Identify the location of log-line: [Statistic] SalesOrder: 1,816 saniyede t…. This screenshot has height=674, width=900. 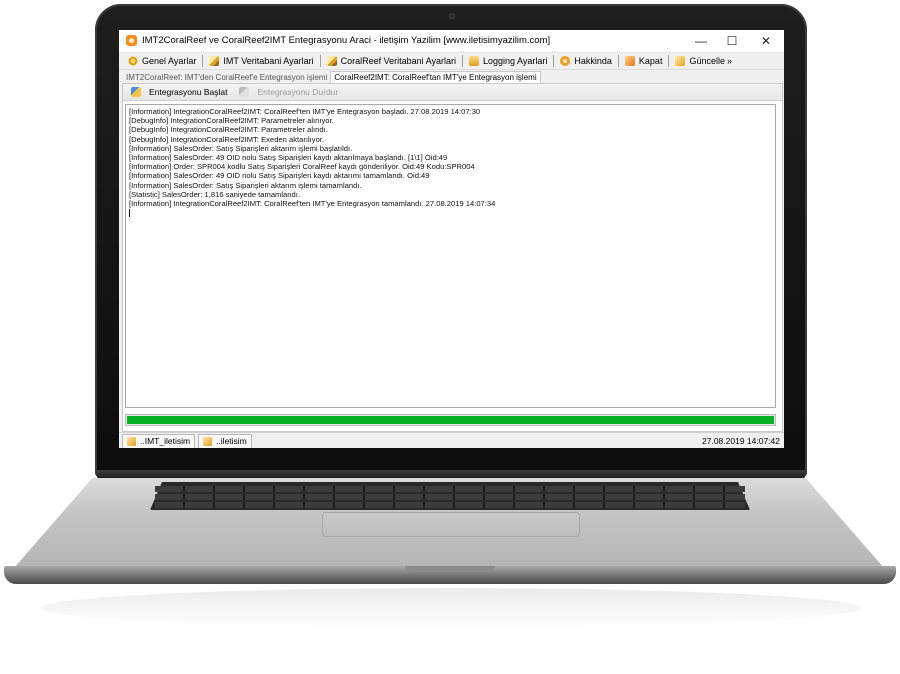
(214, 194).